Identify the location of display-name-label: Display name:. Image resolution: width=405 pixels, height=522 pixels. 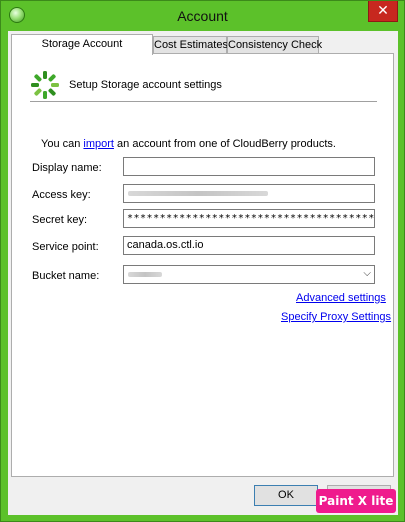
(67, 168).